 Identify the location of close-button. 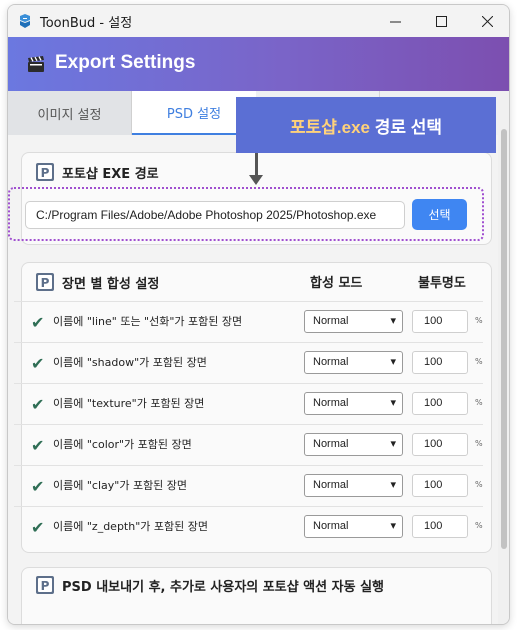
(486, 21).